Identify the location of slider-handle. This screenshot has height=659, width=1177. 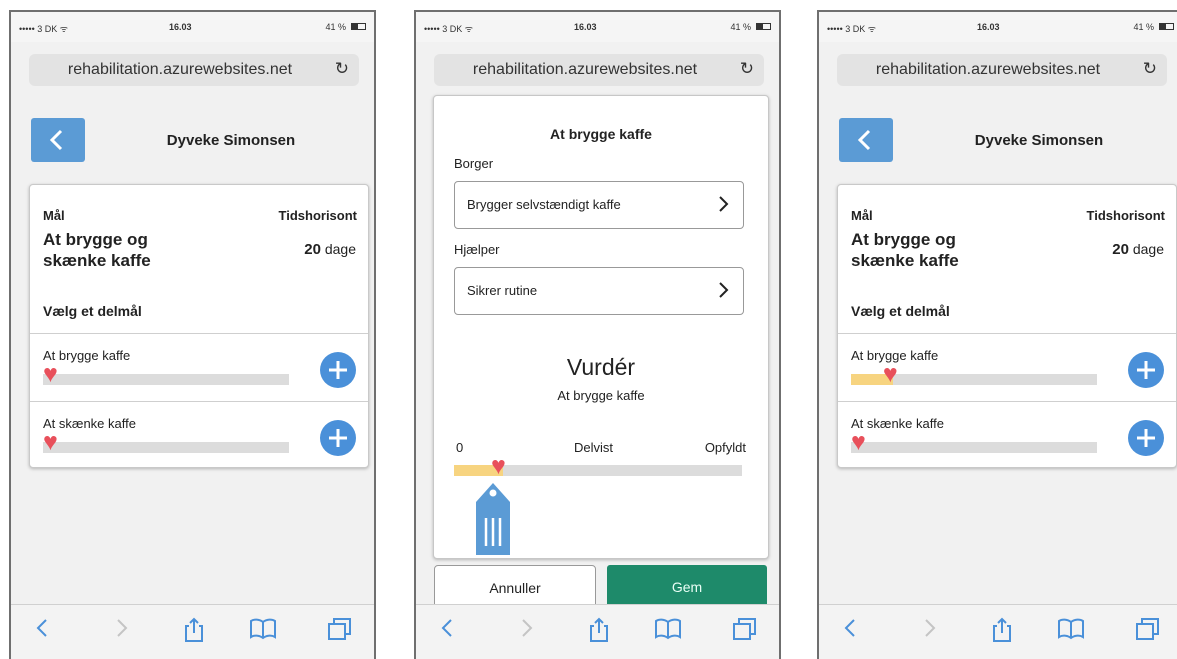
(493, 519).